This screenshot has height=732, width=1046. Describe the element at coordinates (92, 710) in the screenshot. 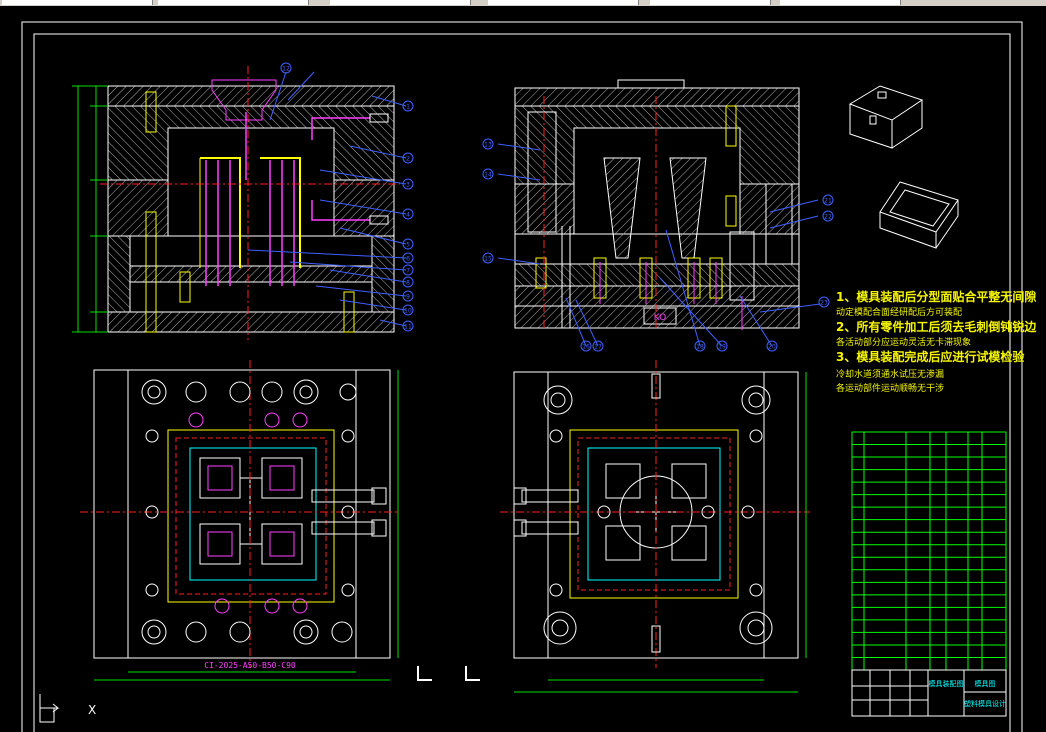

I see `ucs-x-label: X` at that location.